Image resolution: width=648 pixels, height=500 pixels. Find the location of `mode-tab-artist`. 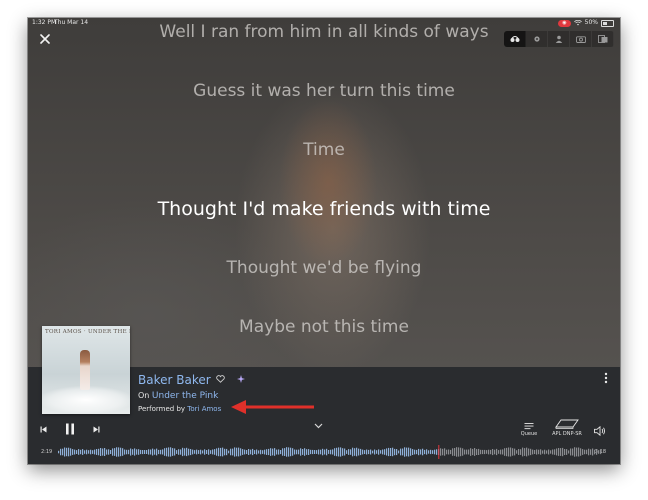

mode-tab-artist is located at coordinates (559, 39).